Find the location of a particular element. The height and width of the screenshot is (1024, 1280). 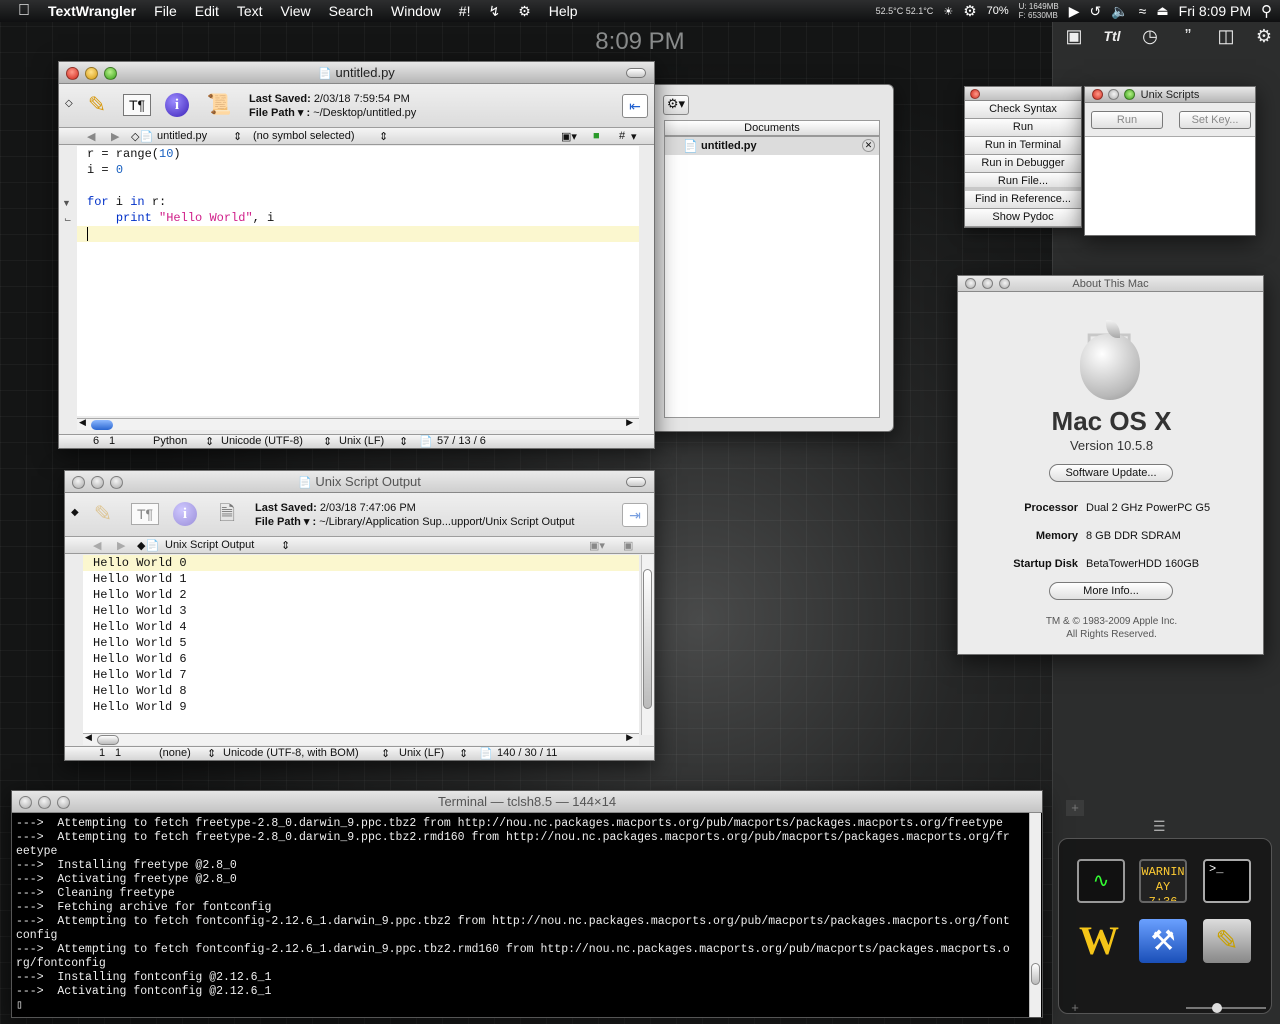

output-pencil-icon: ✎ is located at coordinates (103, 514).